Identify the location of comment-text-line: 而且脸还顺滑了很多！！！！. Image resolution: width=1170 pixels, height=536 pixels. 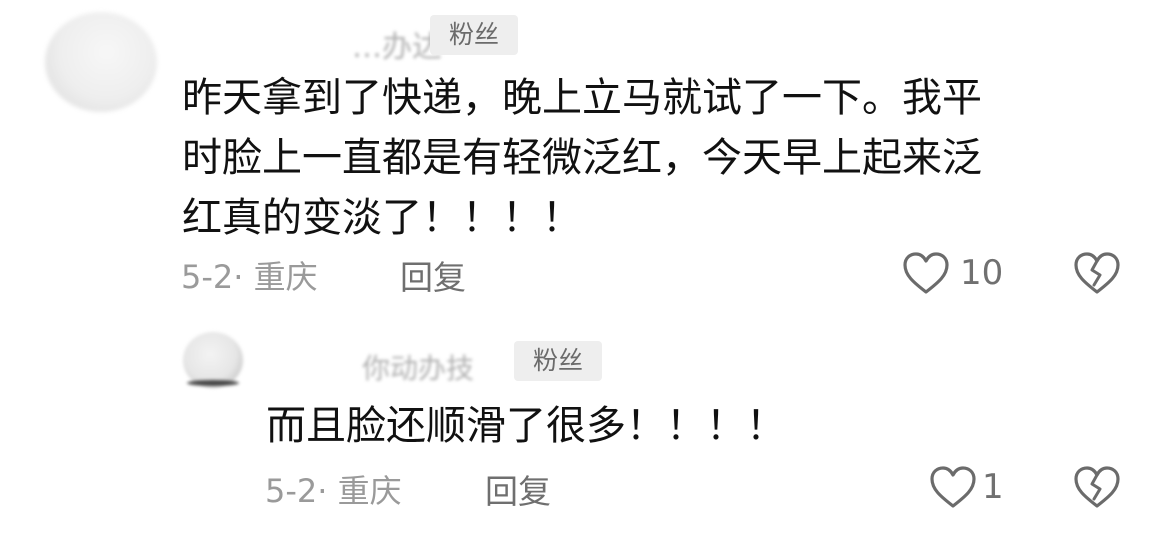
(526, 426).